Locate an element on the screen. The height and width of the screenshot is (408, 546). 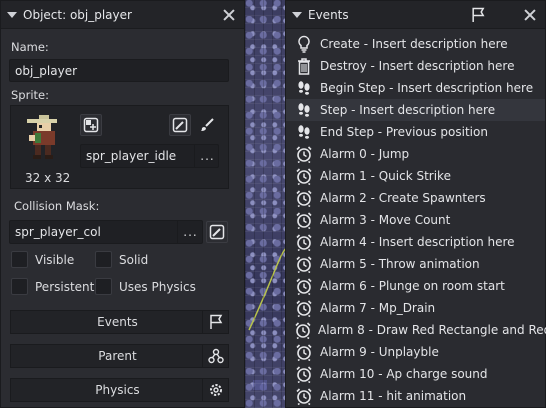
event-row: Alarm 8 - Draw Red Rectangle and Red is located at coordinates (416, 330).